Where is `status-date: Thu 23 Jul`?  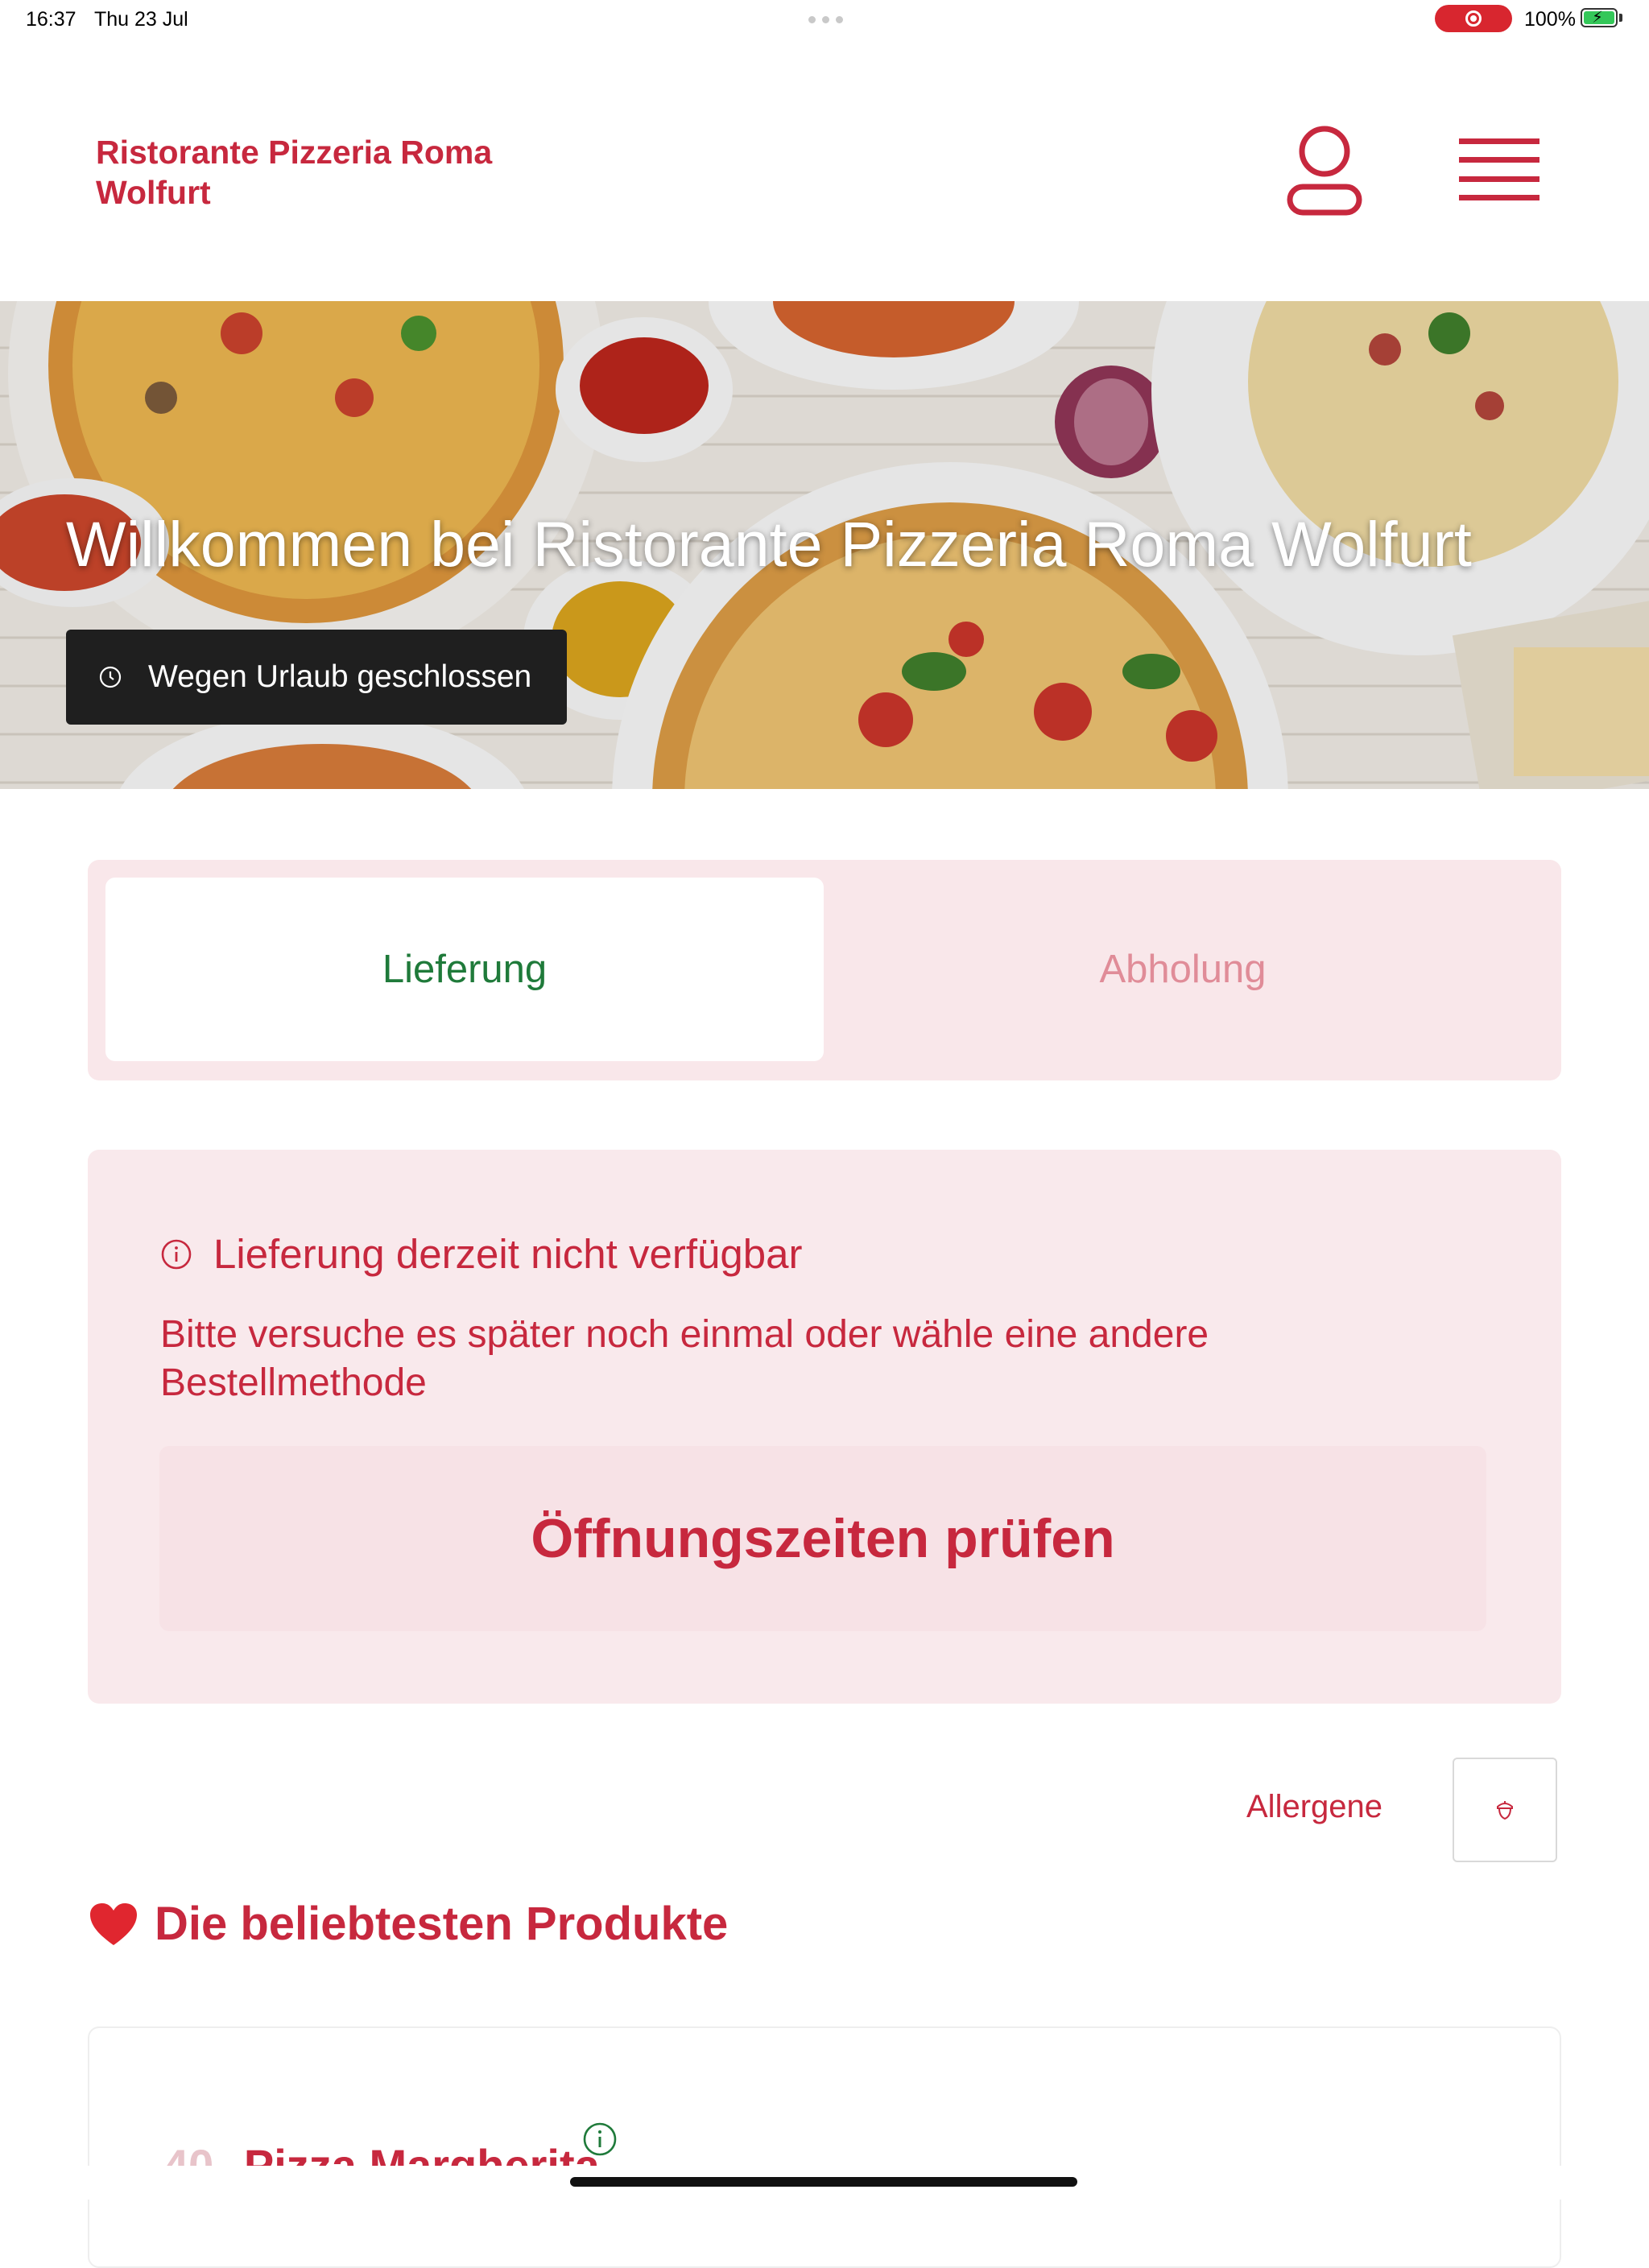 status-date: Thu 23 Jul is located at coordinates (141, 19).